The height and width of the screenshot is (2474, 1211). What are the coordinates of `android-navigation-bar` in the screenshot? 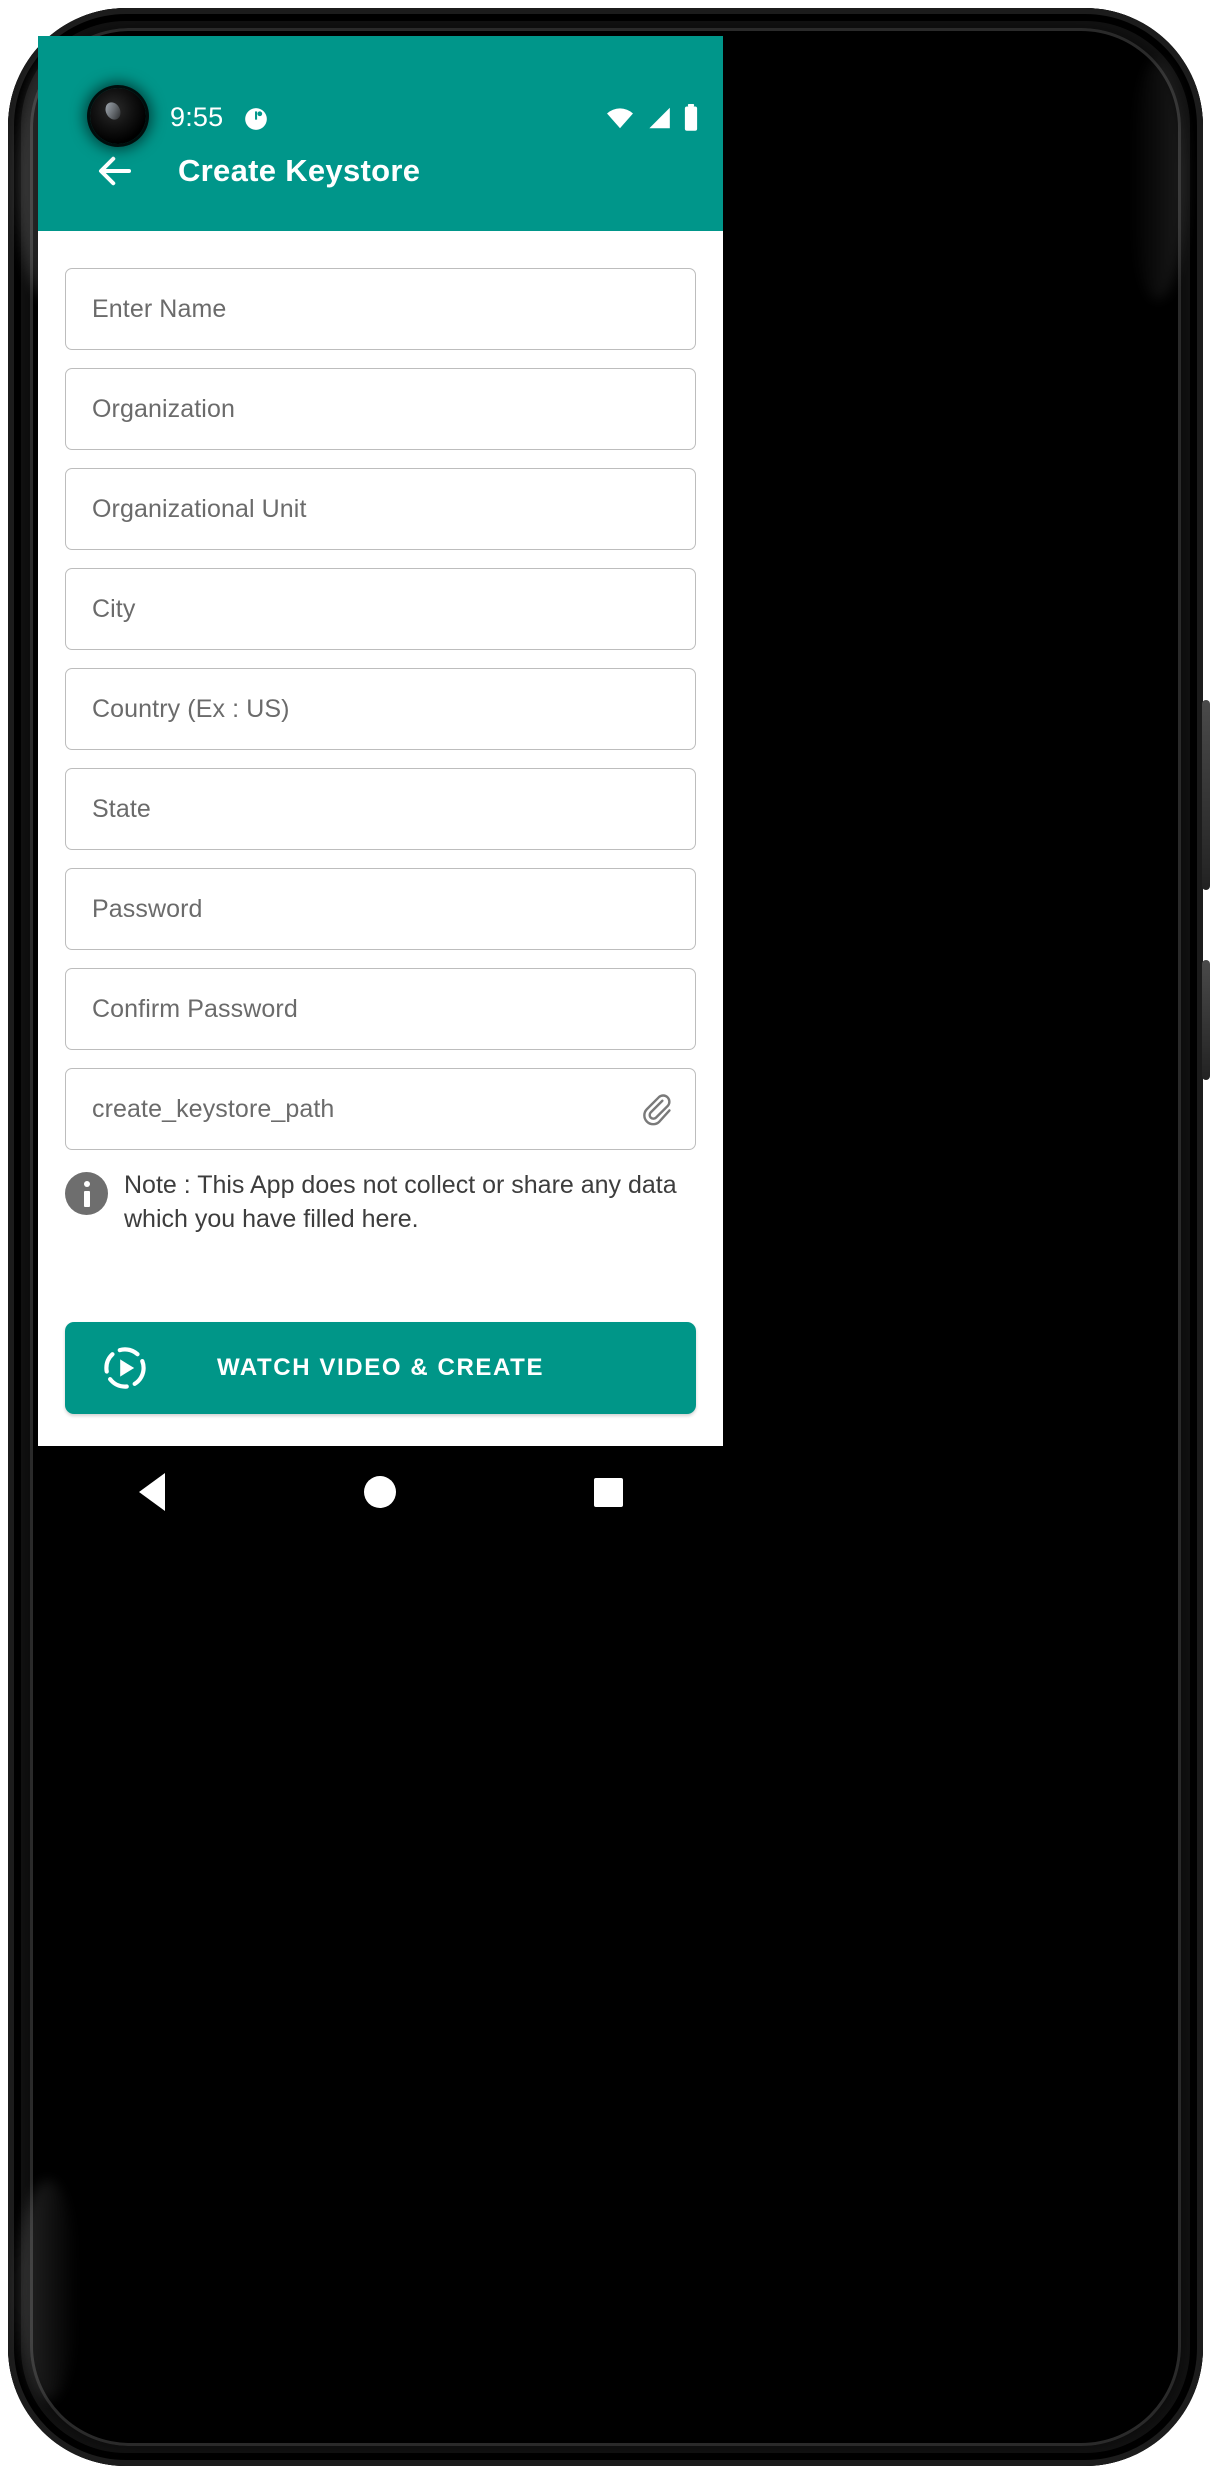 It's located at (380, 1492).